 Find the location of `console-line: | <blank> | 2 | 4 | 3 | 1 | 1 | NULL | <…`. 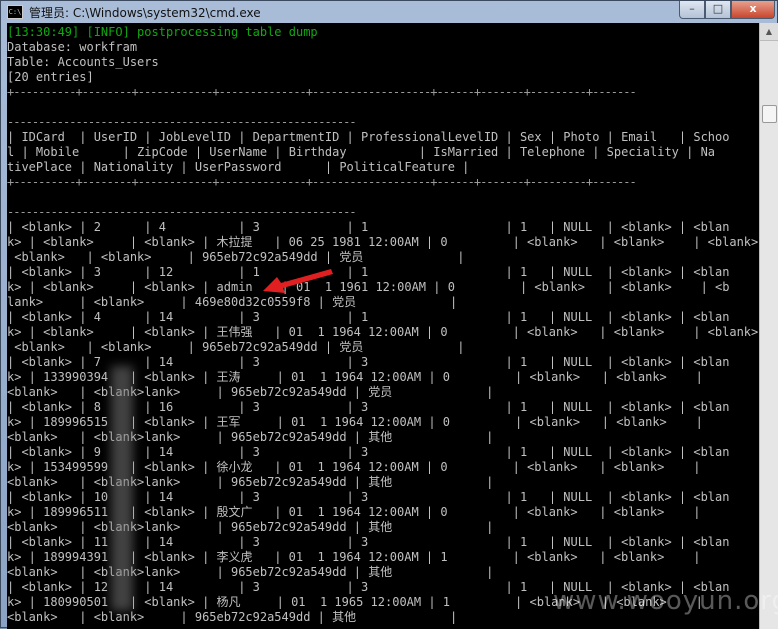

console-line: | <blank> | 2 | 4 | 3 | 1 | 1 | NULL | <… is located at coordinates (368, 227).